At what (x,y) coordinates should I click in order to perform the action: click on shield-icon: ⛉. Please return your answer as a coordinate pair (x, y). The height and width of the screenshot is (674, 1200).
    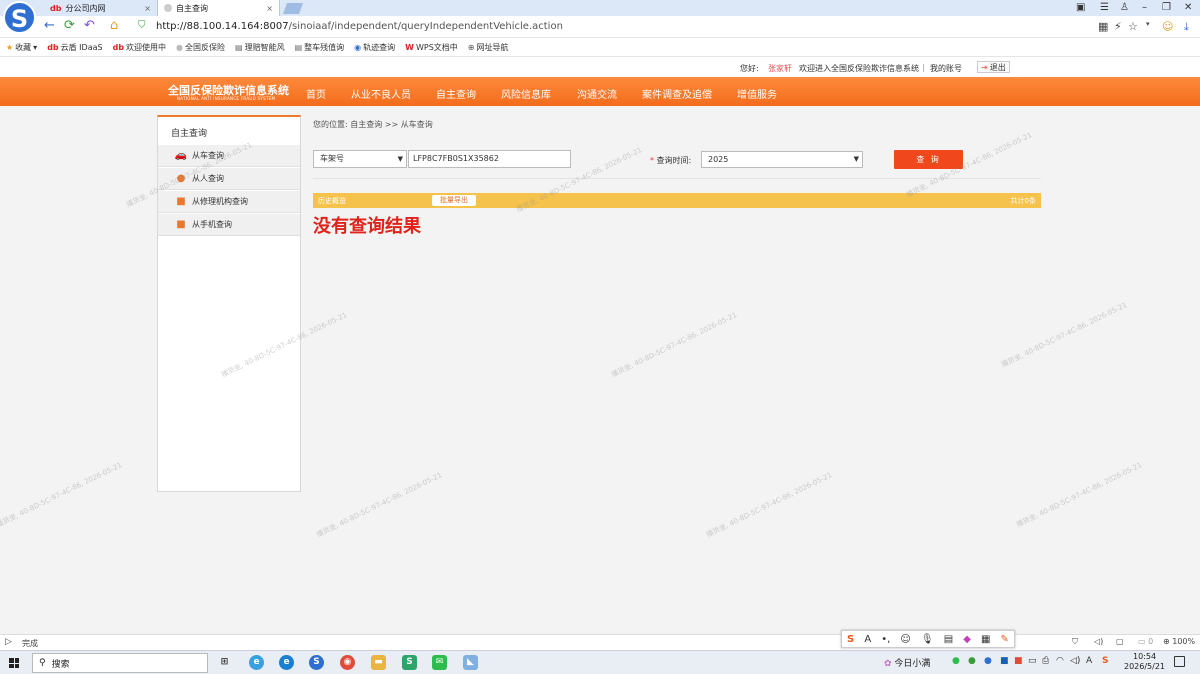
    Looking at the image, I should click on (1075, 642).